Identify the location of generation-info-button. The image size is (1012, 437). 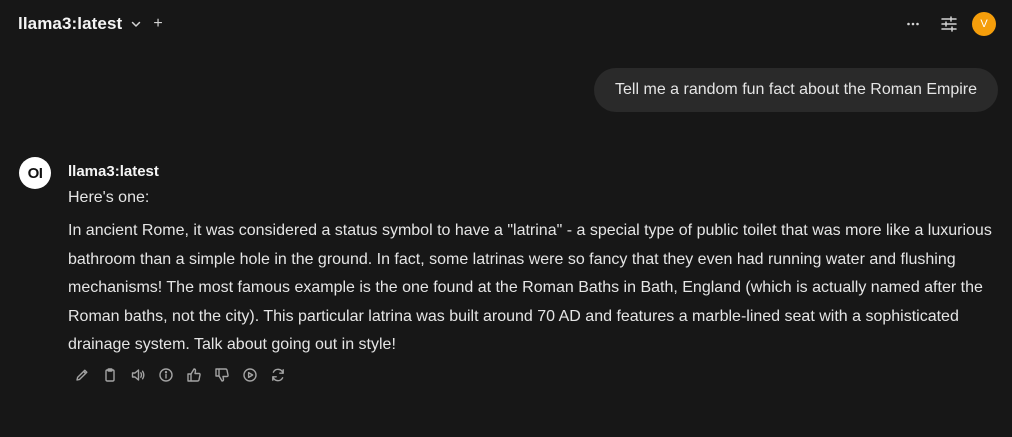
(166, 375).